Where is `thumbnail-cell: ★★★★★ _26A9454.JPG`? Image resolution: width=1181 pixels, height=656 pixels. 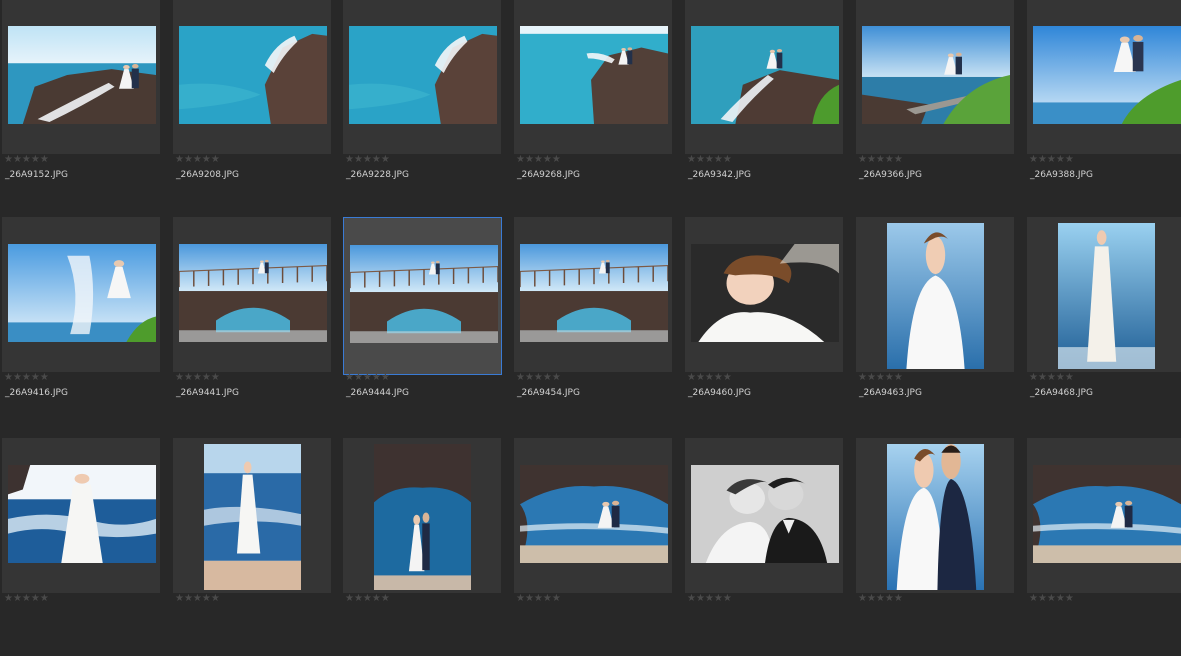
thumbnail-cell: ★★★★★ _26A9454.JPG is located at coordinates (593, 326).